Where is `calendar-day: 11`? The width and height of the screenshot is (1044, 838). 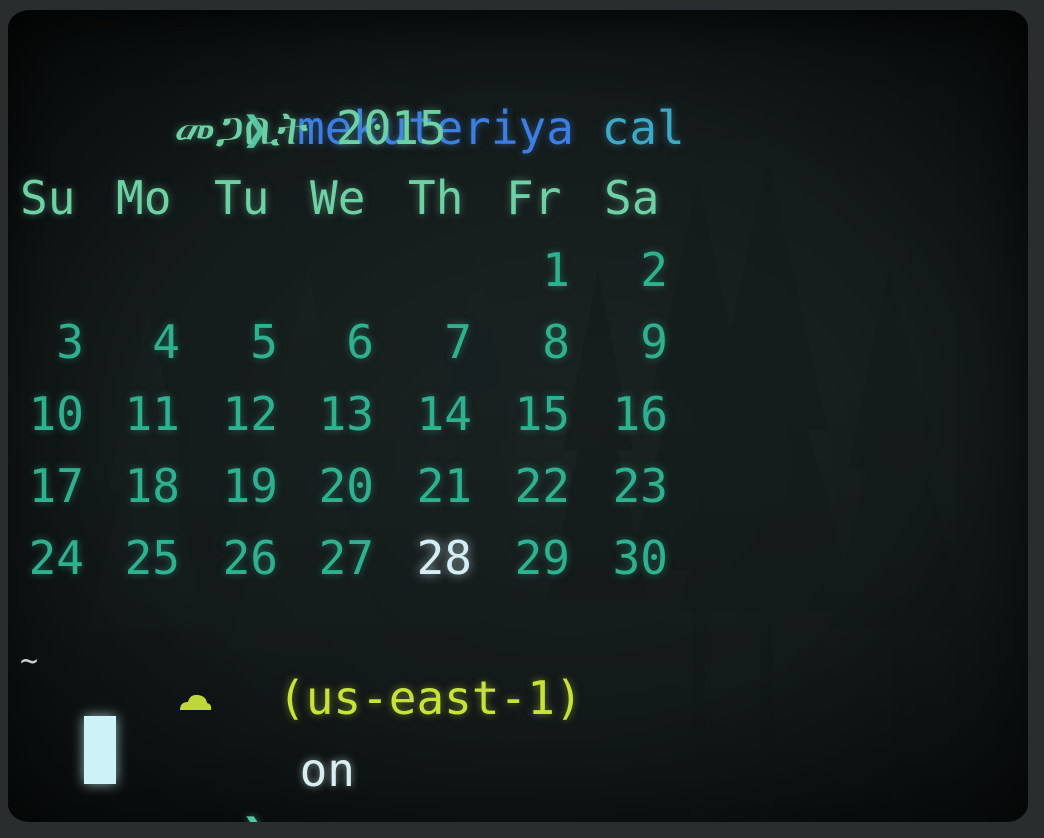 calendar-day: 11 is located at coordinates (152, 414).